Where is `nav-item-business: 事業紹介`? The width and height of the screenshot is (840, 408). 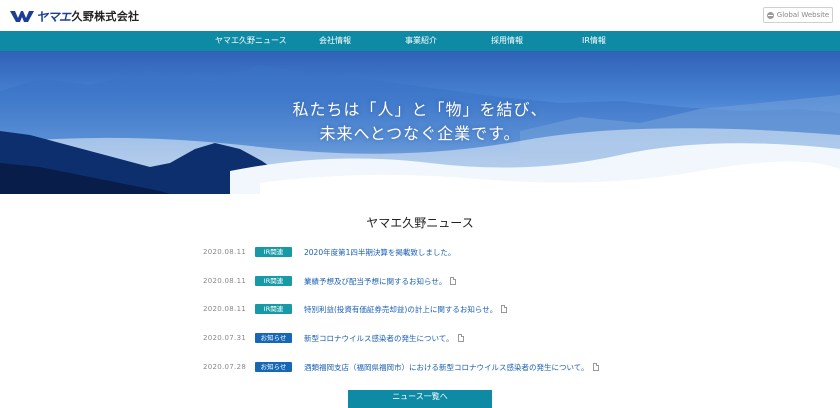
nav-item-business: 事業紹介 is located at coordinates (421, 41).